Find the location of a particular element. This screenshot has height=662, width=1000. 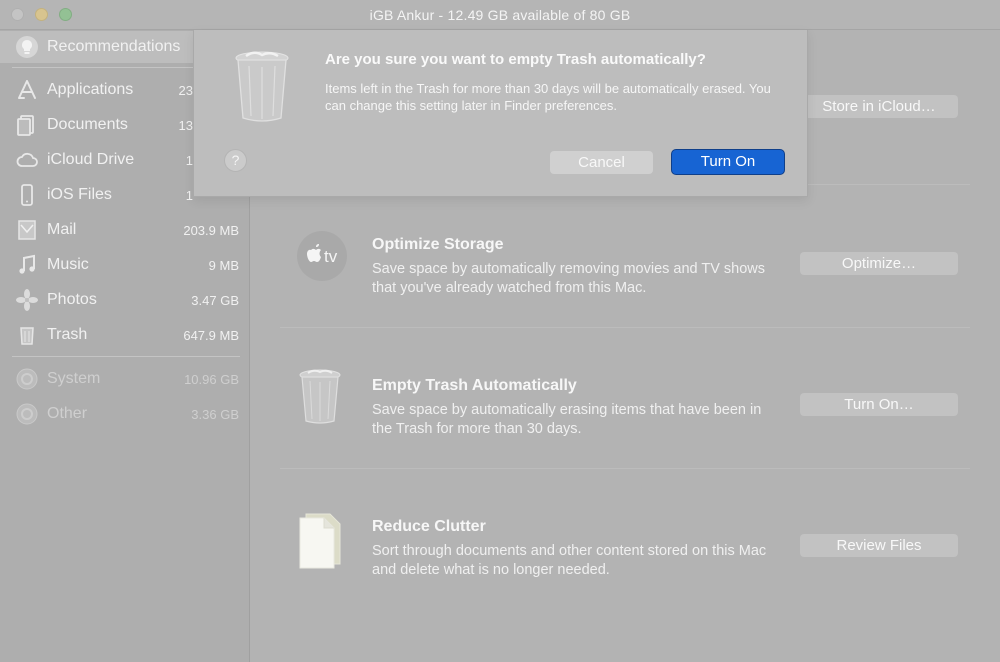

sidebar-item-label: iOS Files is located at coordinates (79, 194).